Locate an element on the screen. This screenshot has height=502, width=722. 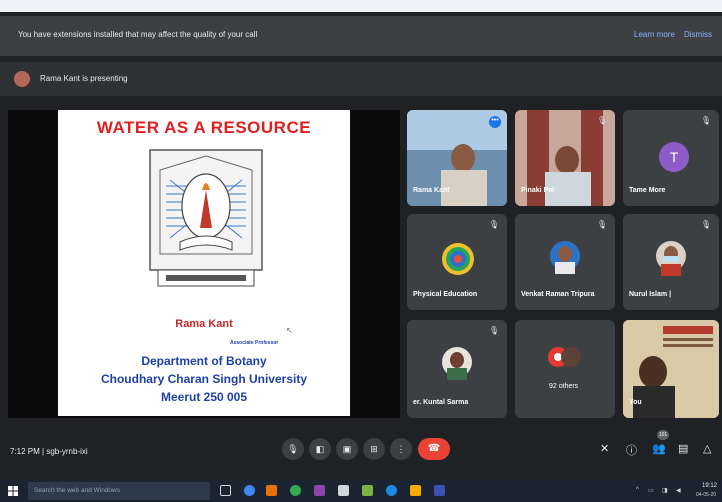
taskbar-search-input: Search the web and Windows is located at coordinates (119, 491).